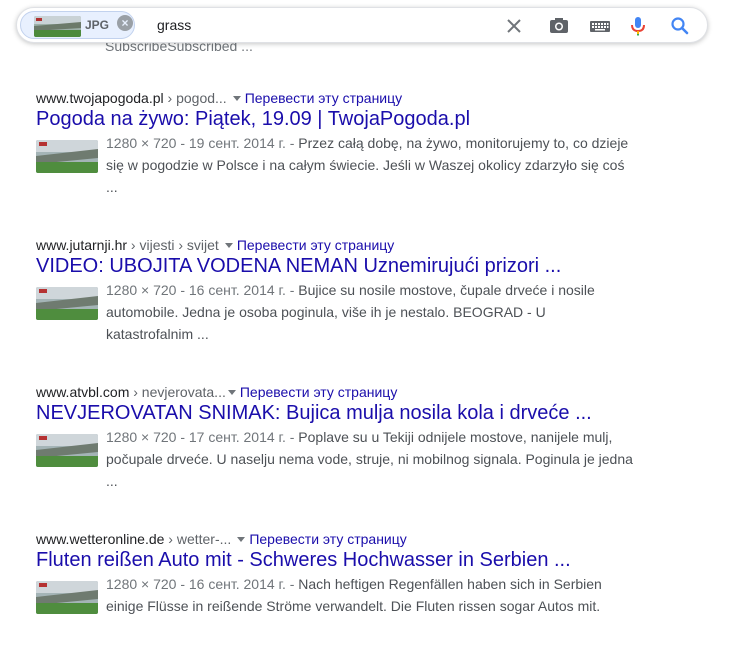 This screenshot has height=647, width=732. What do you see at coordinates (97, 25) in the screenshot?
I see `chip-label: JPG` at bounding box center [97, 25].